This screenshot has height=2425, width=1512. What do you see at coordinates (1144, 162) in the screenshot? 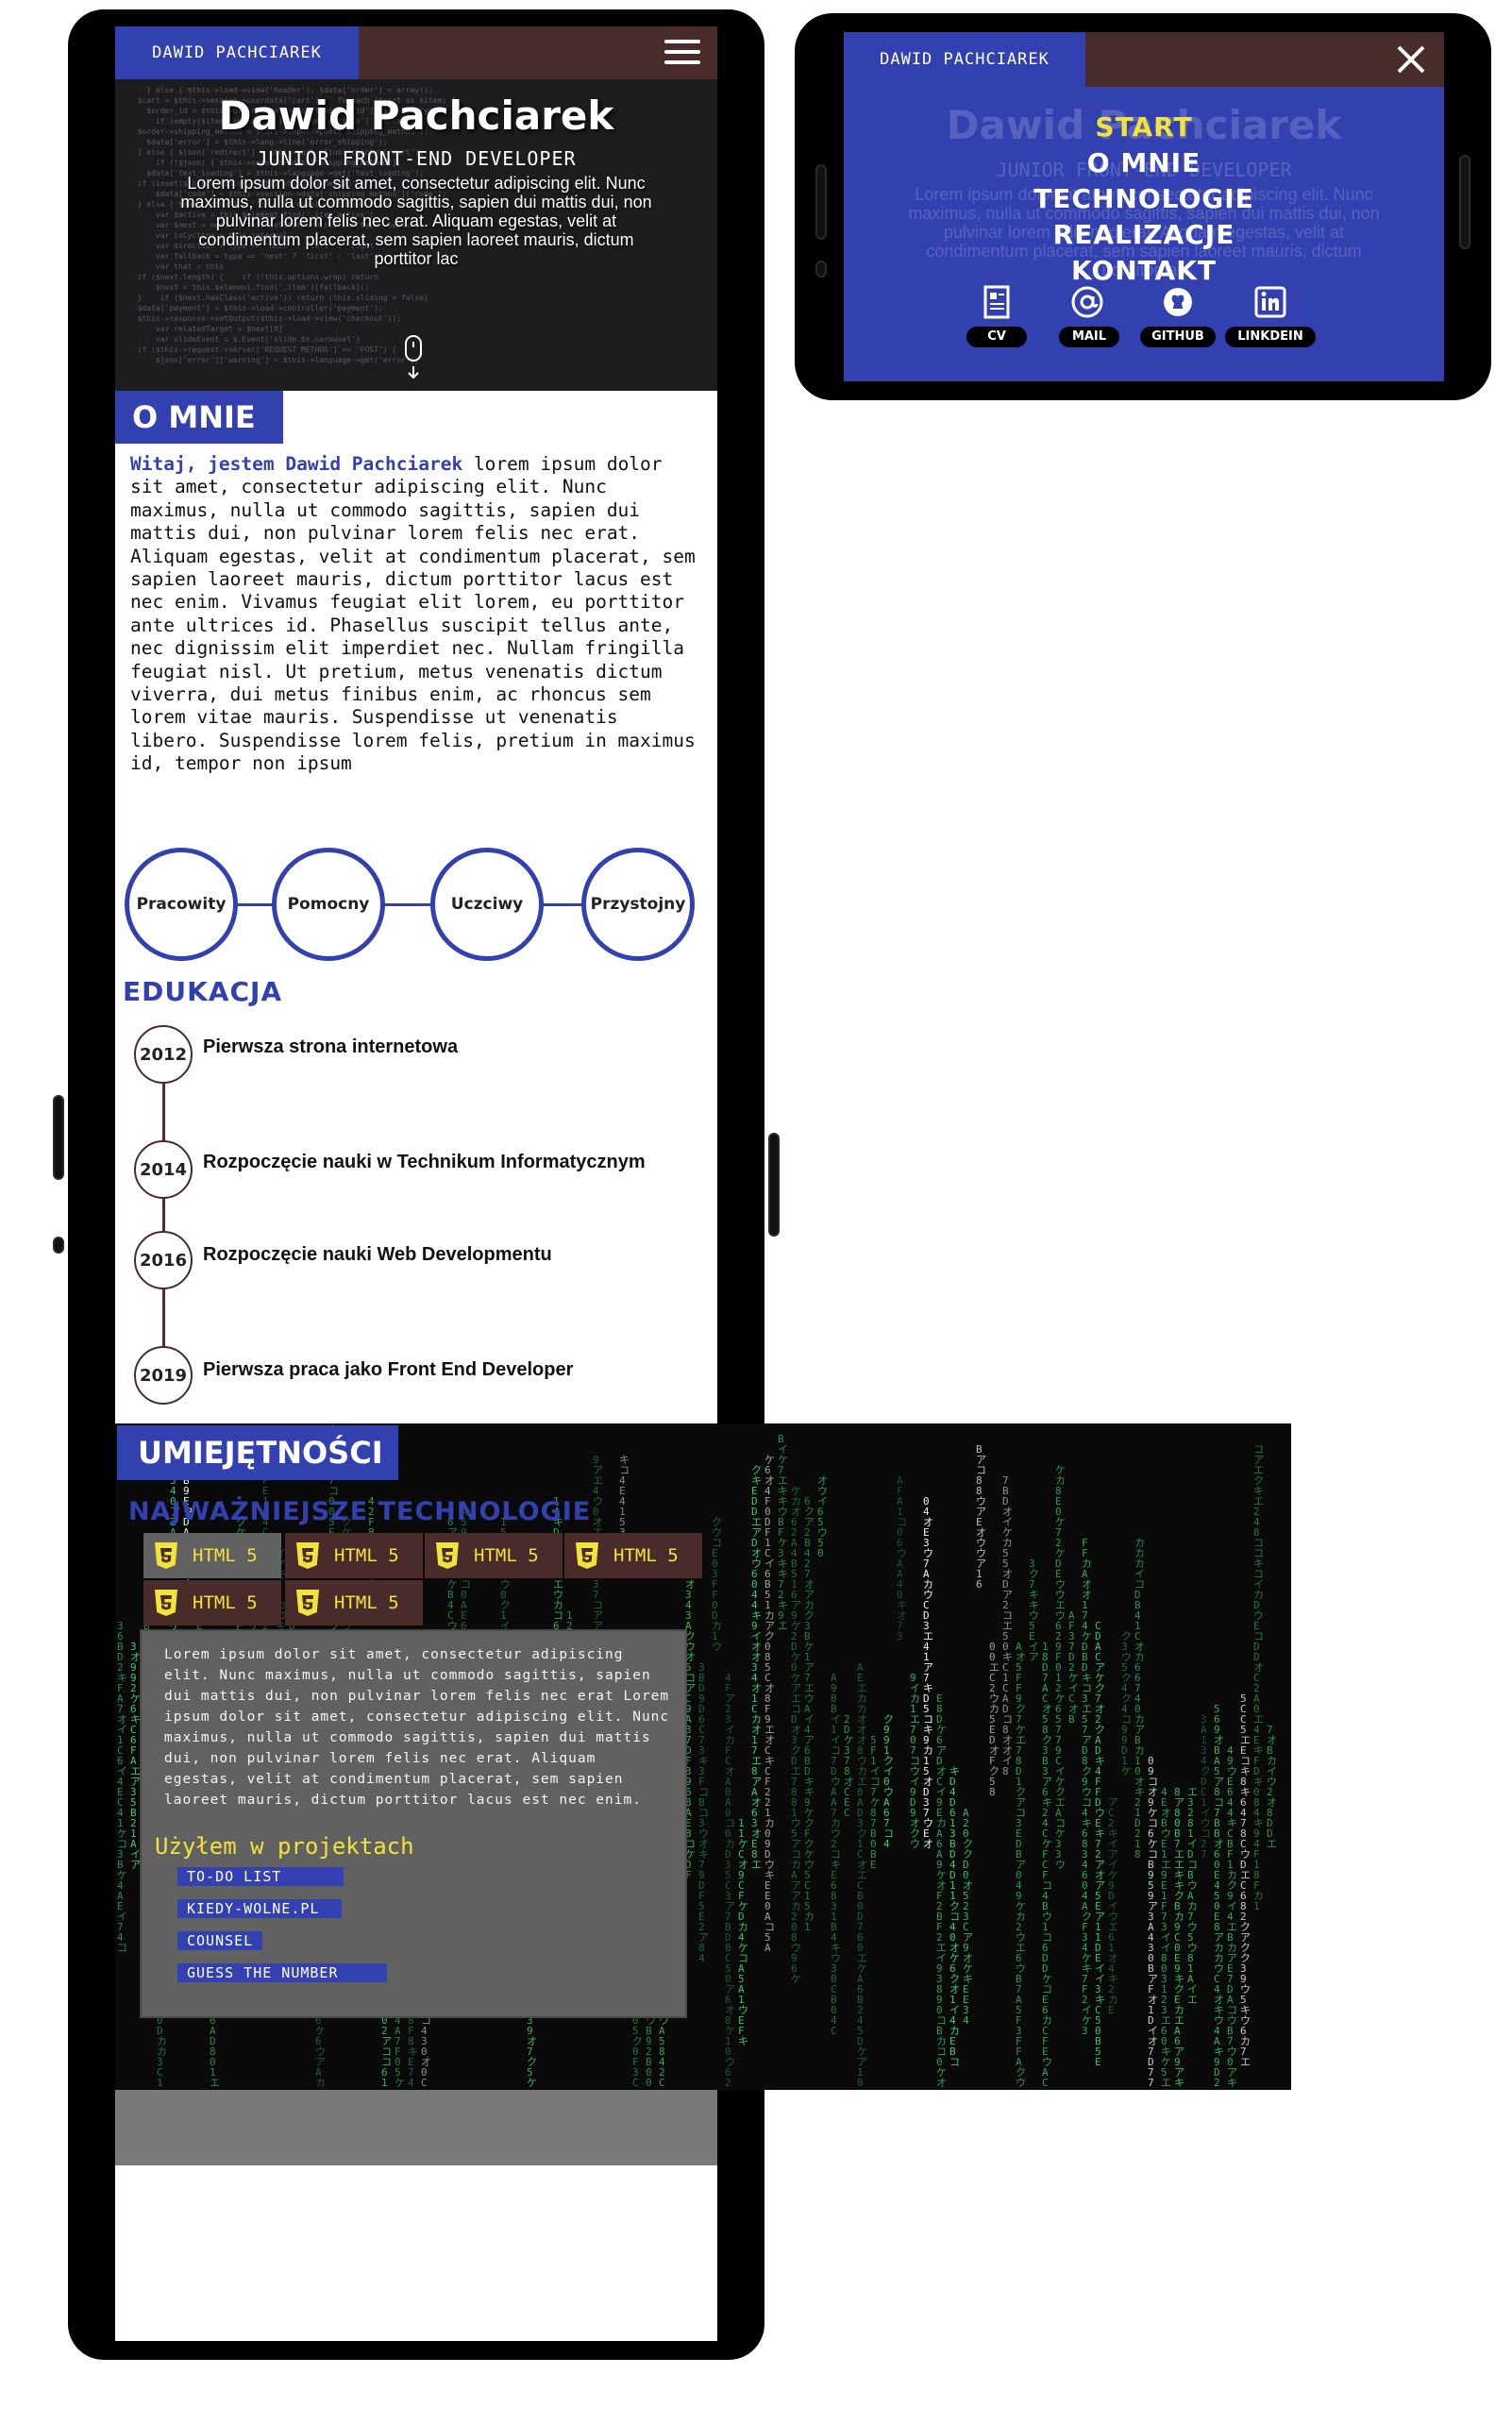
I see `menu-item-about: O MNIE` at bounding box center [1144, 162].